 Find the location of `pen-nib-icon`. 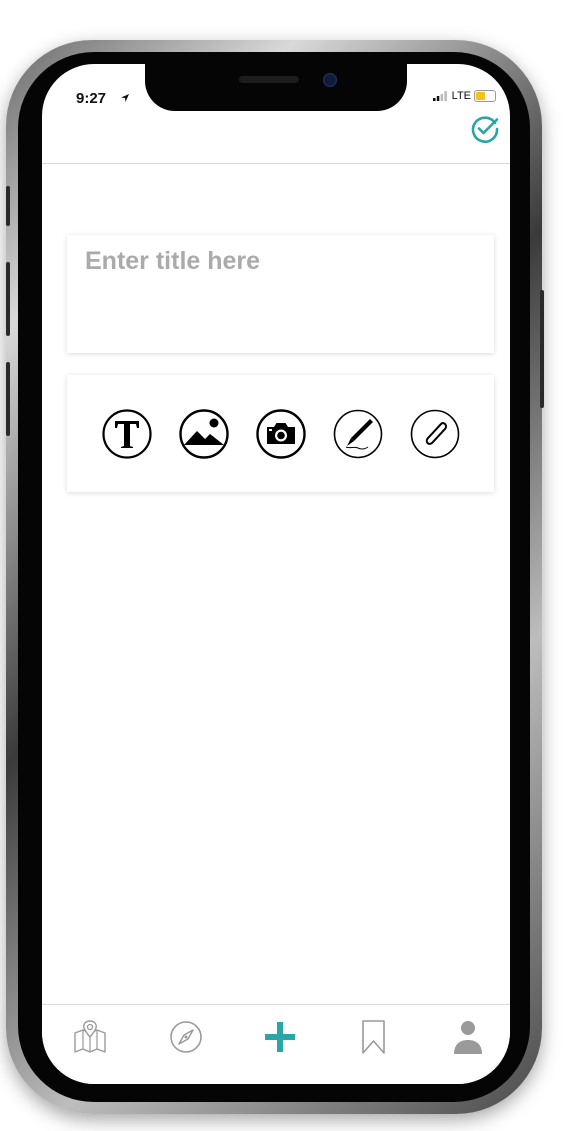

pen-nib-icon is located at coordinates (358, 434).